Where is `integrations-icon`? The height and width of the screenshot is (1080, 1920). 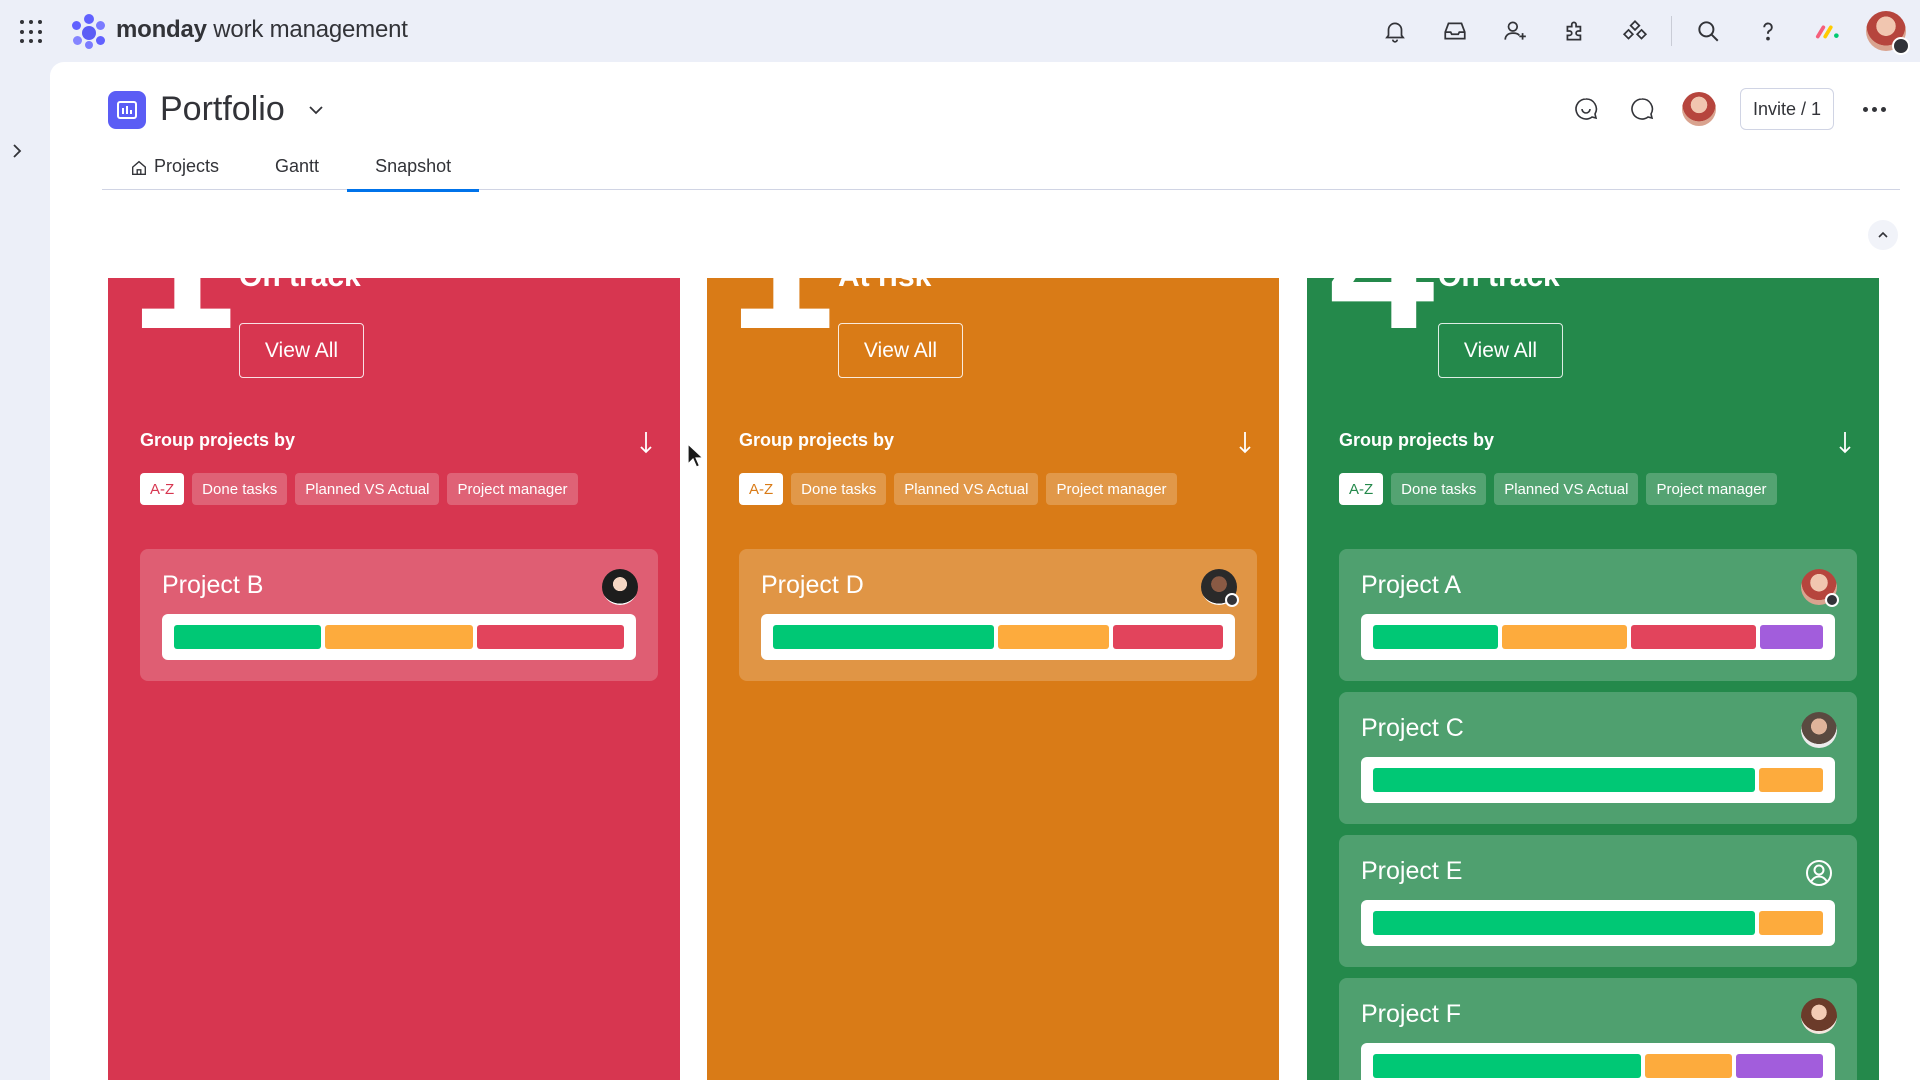
integrations-icon is located at coordinates (1635, 31).